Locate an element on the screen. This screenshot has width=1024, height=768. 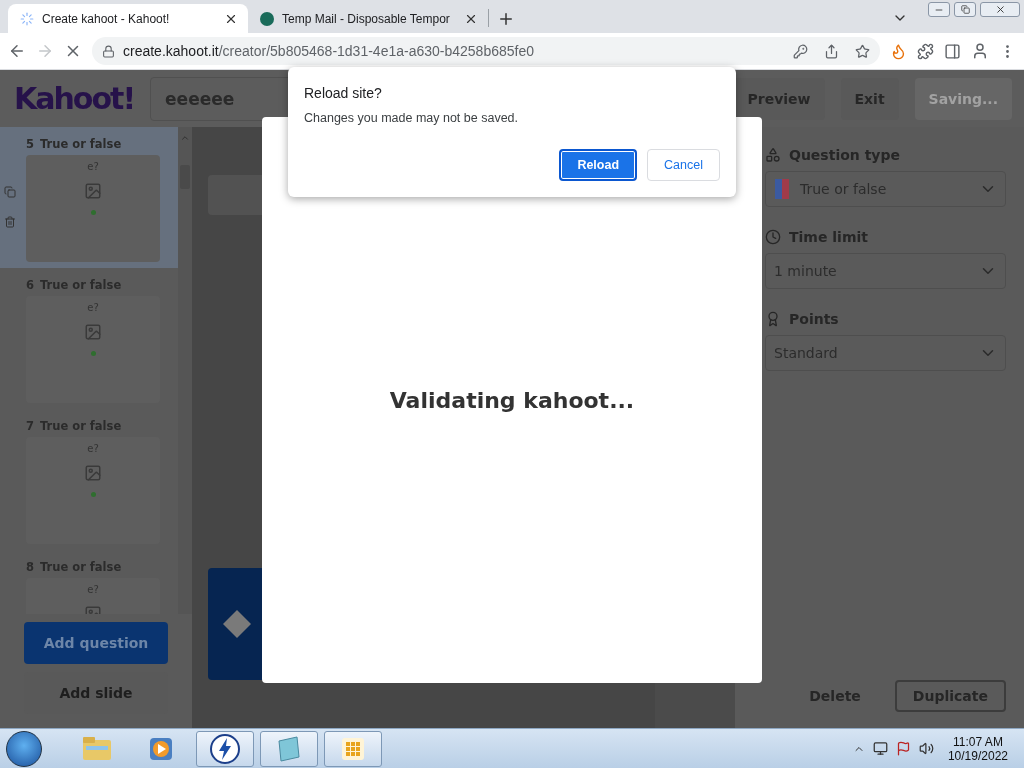
network-icon is located at coordinates (880, 748).